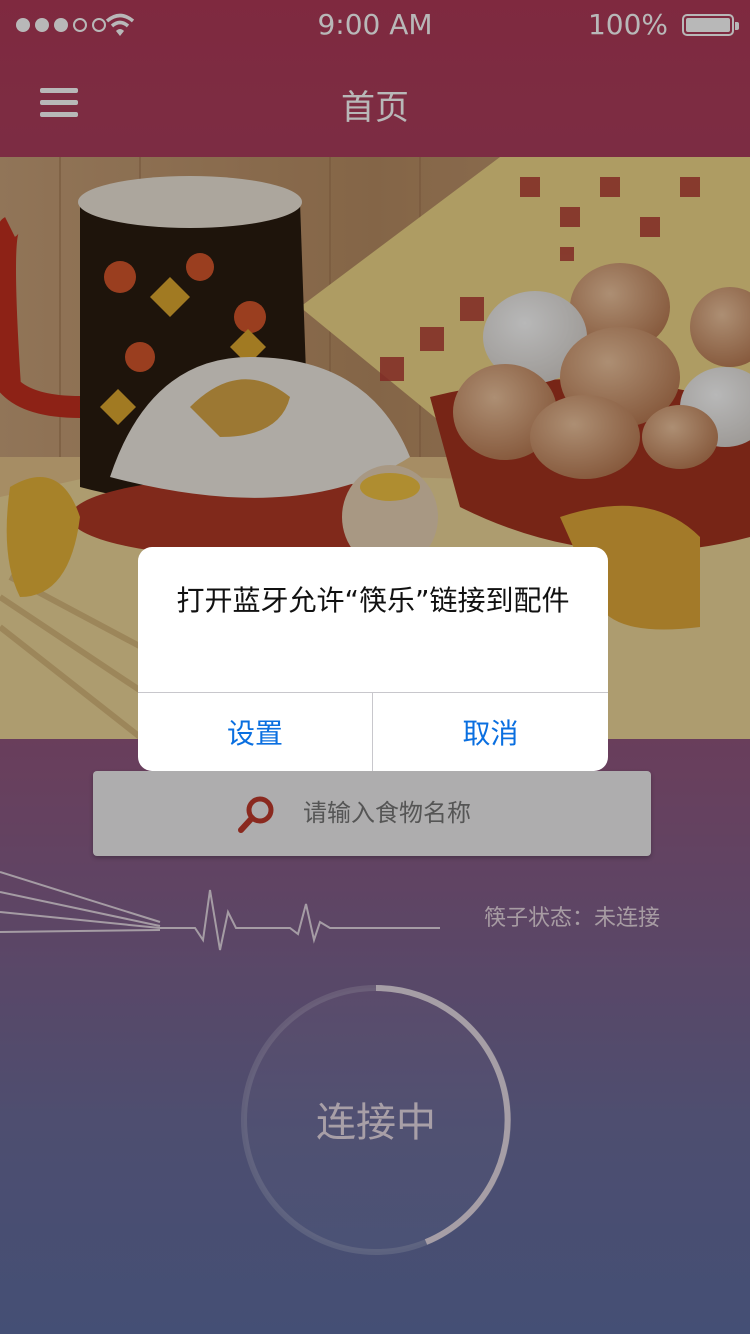 Image resolution: width=750 pixels, height=1334 pixels. I want to click on alert-message: 打开蓝牙允许“筷乐”链接到配件, so click(373, 600).